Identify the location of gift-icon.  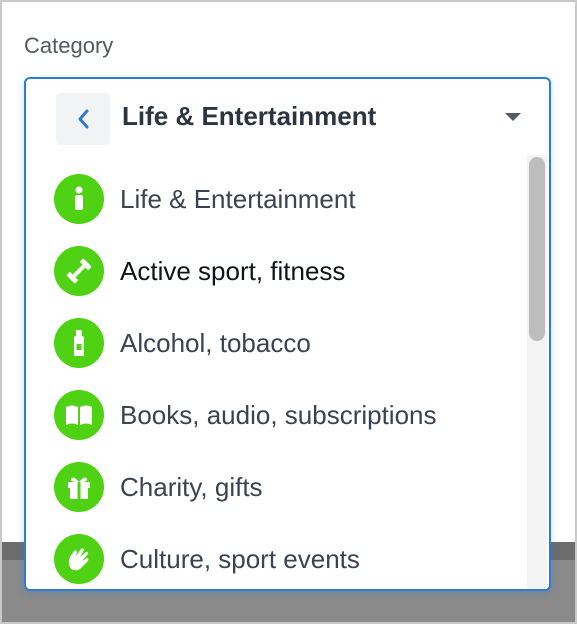
(79, 487).